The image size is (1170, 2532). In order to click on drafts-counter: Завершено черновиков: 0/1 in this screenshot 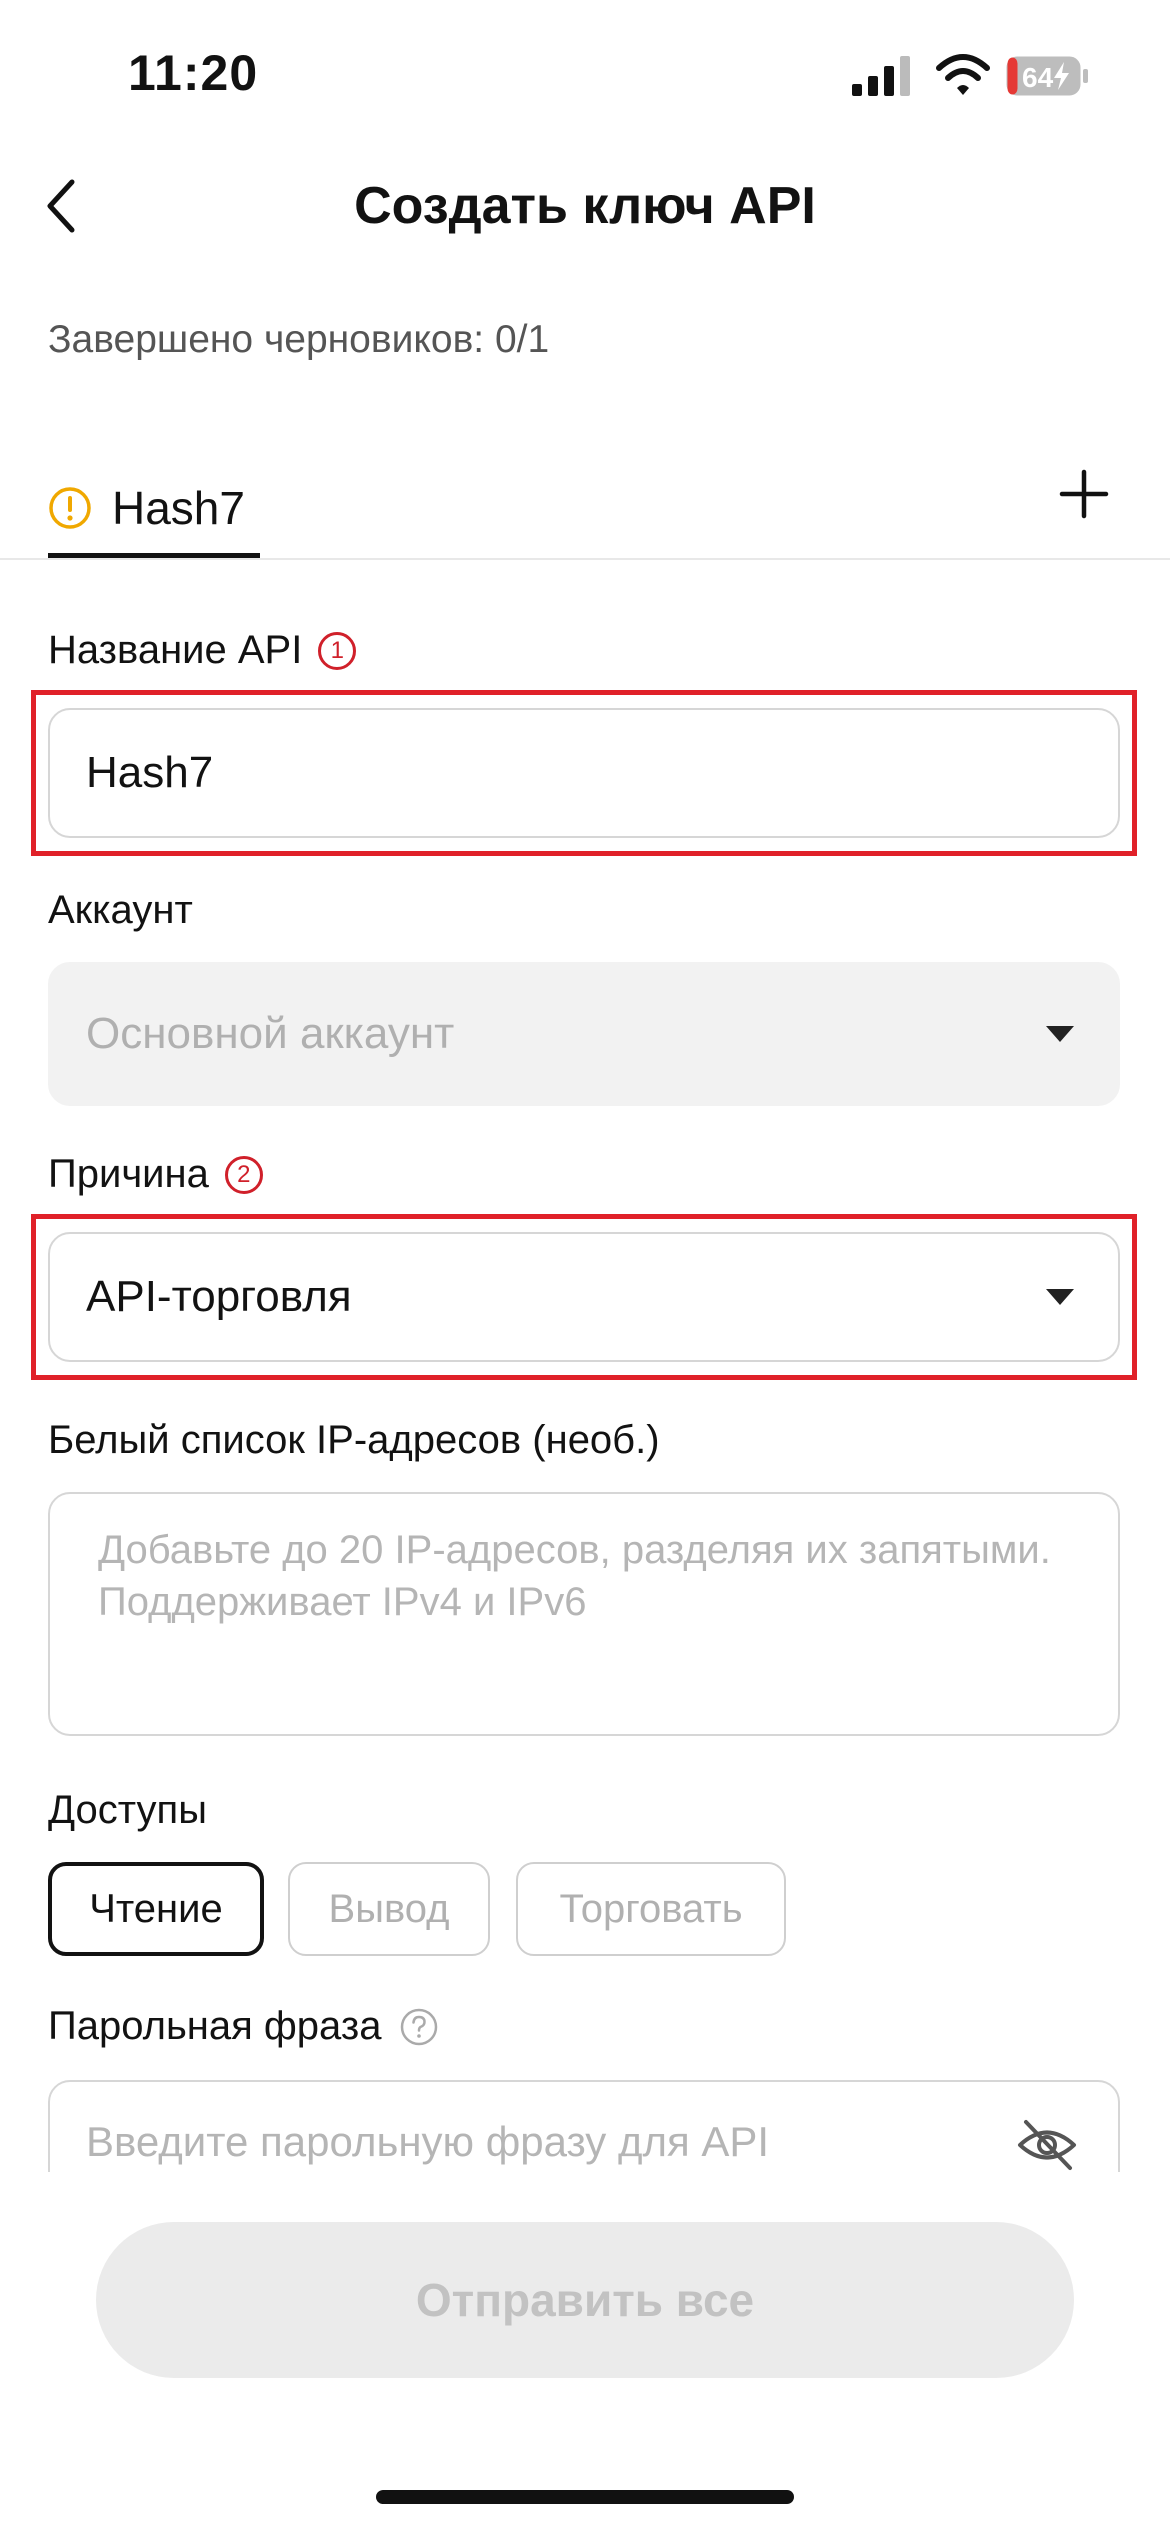, I will do `click(299, 339)`.